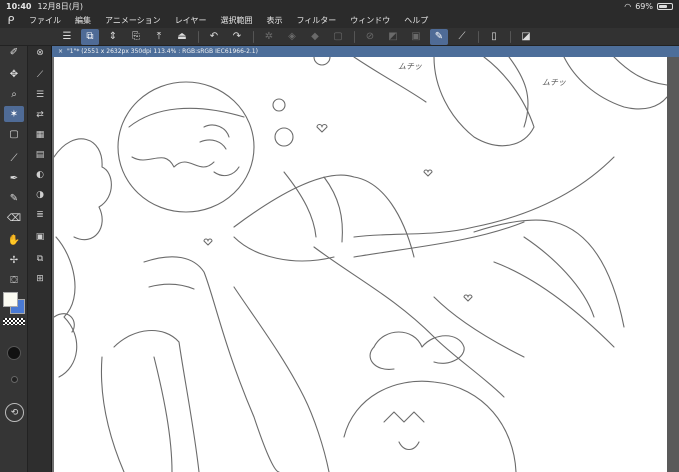 This screenshot has width=679, height=472. What do you see at coordinates (40, 135) in the screenshot?
I see `color-circle-icon: ▦` at bounding box center [40, 135].